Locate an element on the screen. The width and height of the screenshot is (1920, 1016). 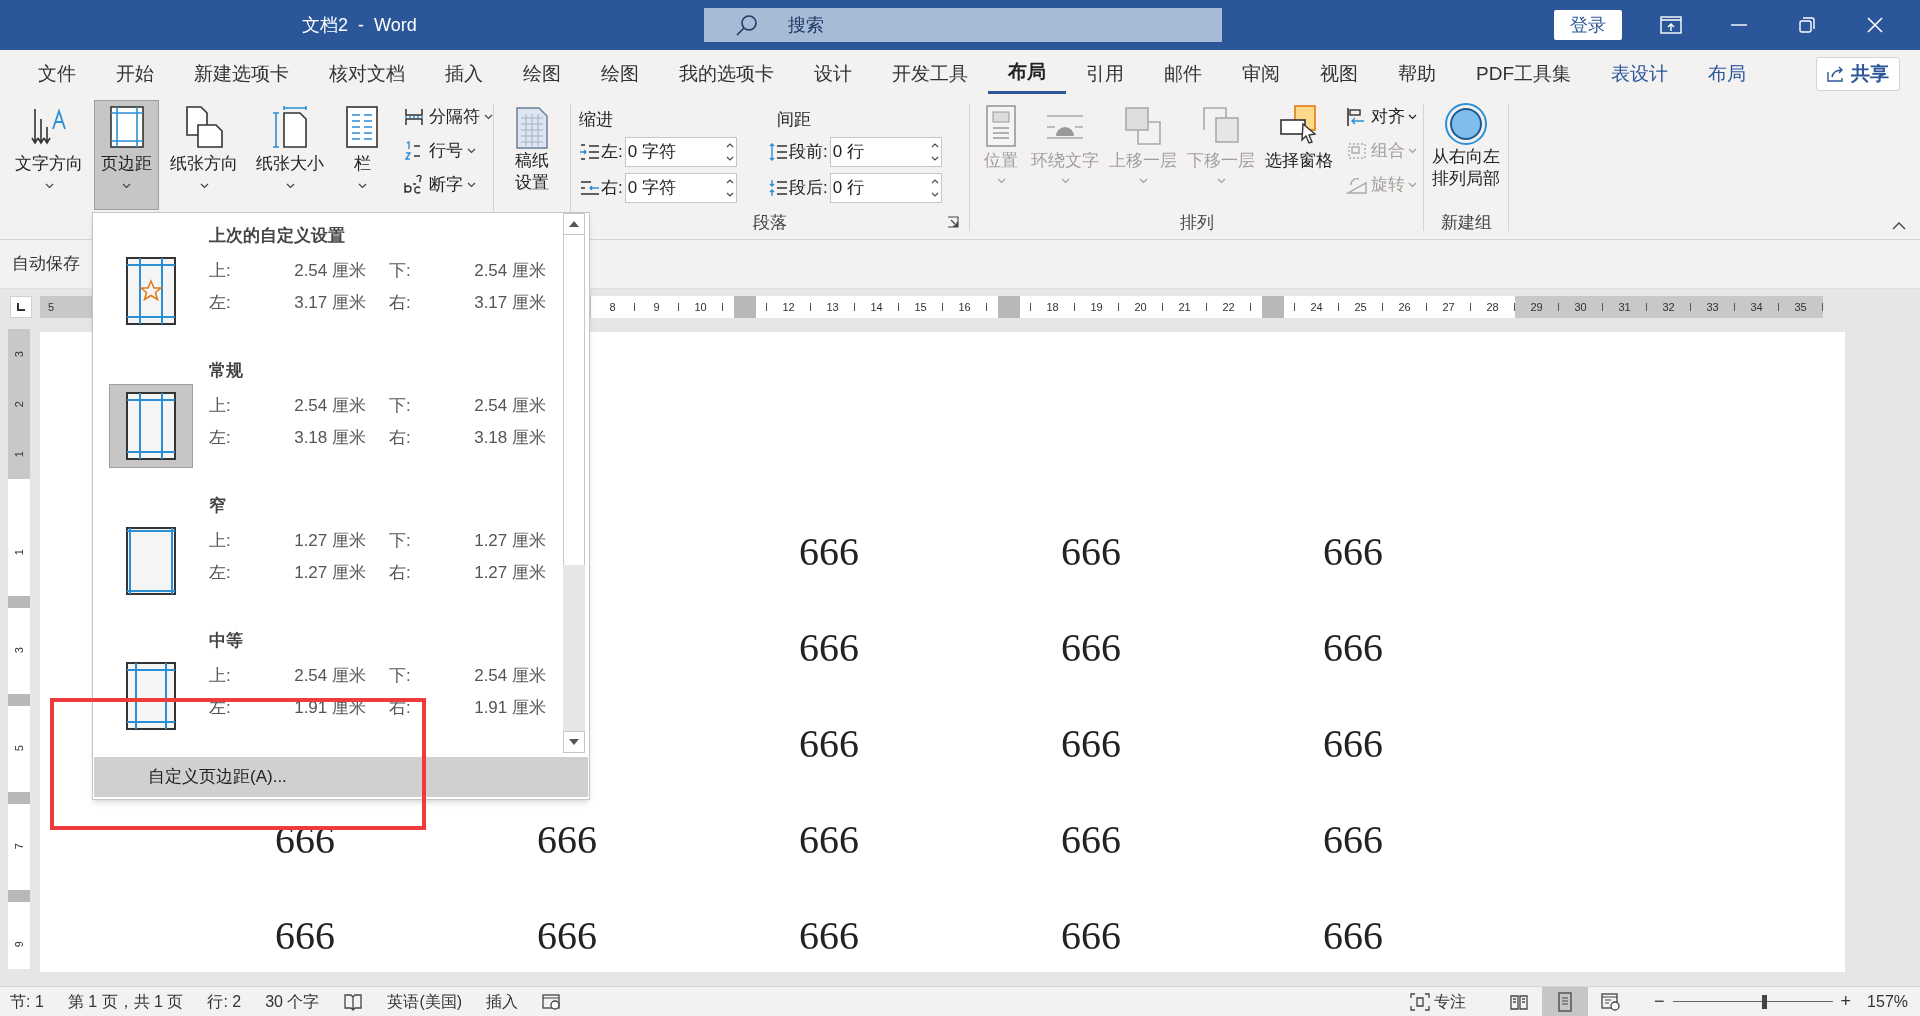
group-title: 新建组 is located at coordinates (1466, 222).